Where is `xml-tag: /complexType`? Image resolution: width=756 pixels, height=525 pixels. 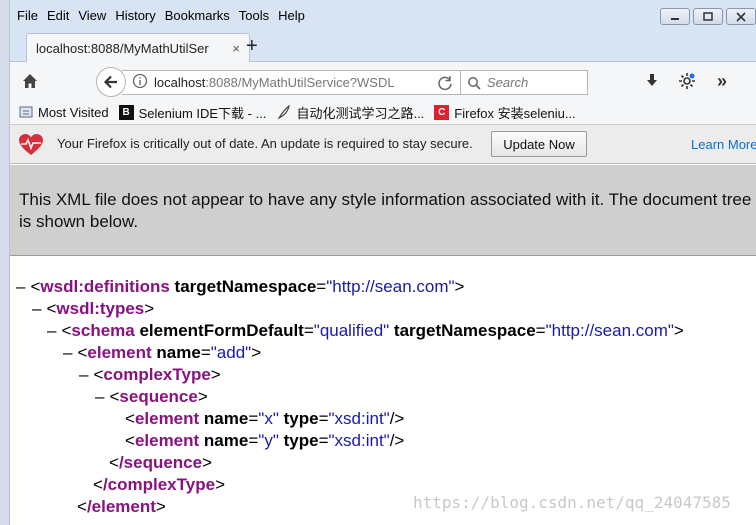
xml-tag: /complexType is located at coordinates (159, 484).